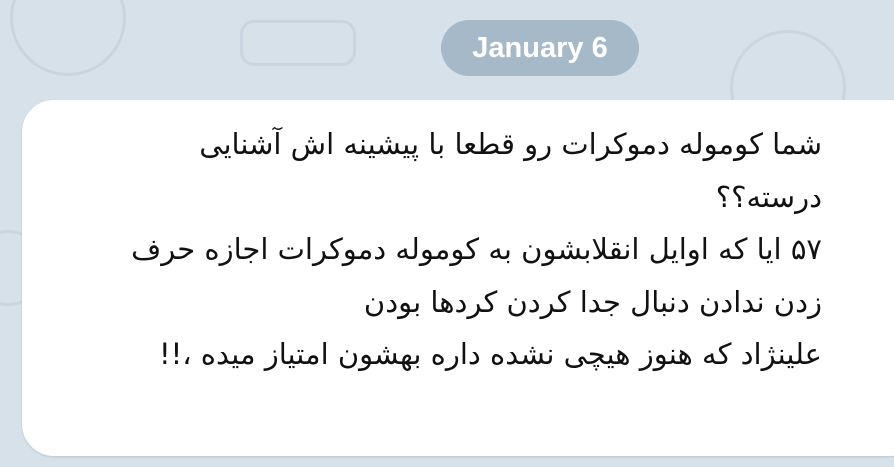  What do you see at coordinates (68, 38) in the screenshot?
I see `balloon-doodle` at bounding box center [68, 38].